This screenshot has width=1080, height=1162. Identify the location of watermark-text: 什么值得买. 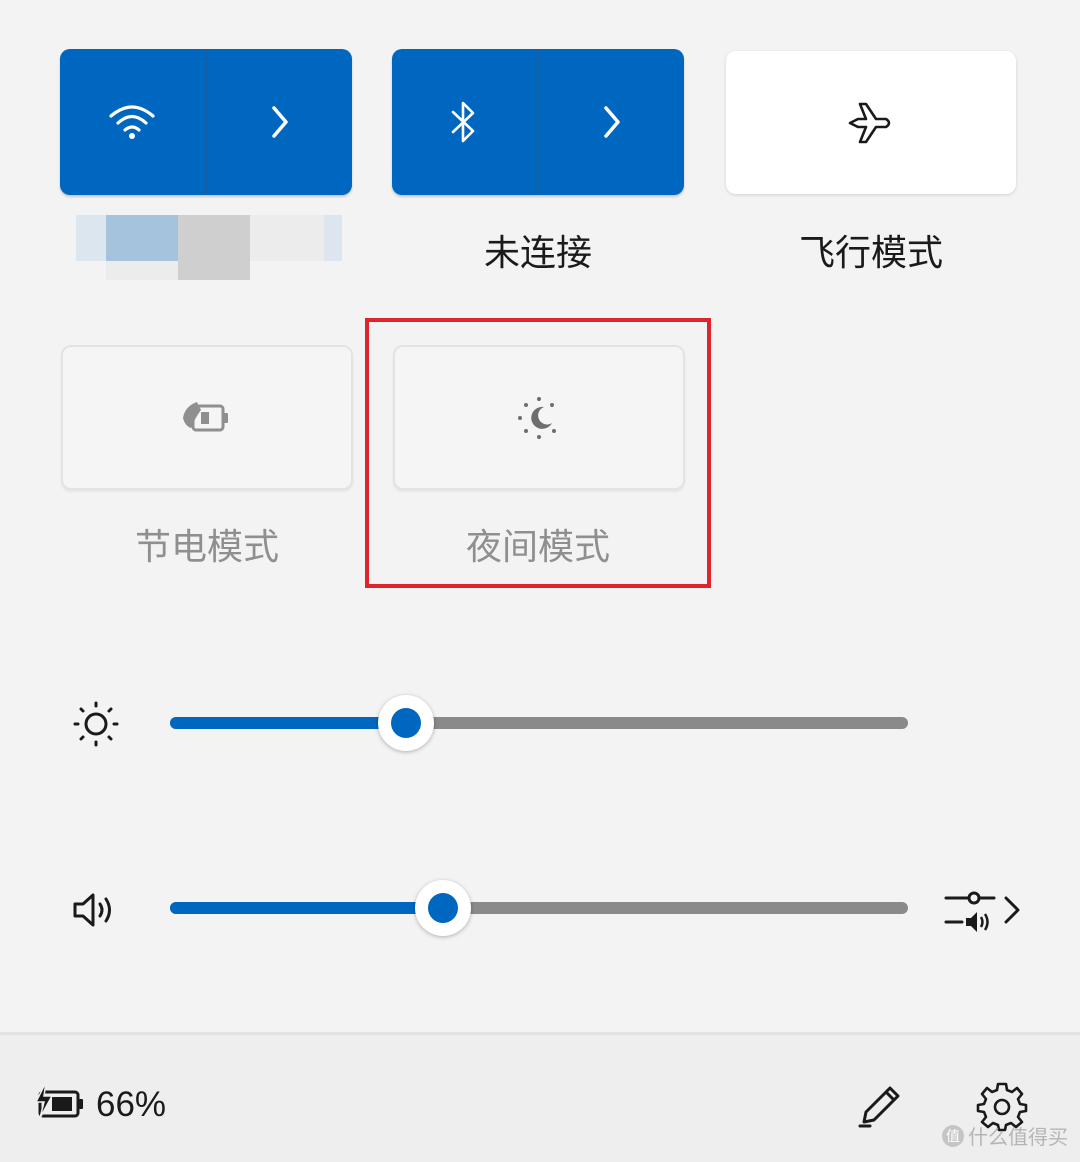
(1018, 1137).